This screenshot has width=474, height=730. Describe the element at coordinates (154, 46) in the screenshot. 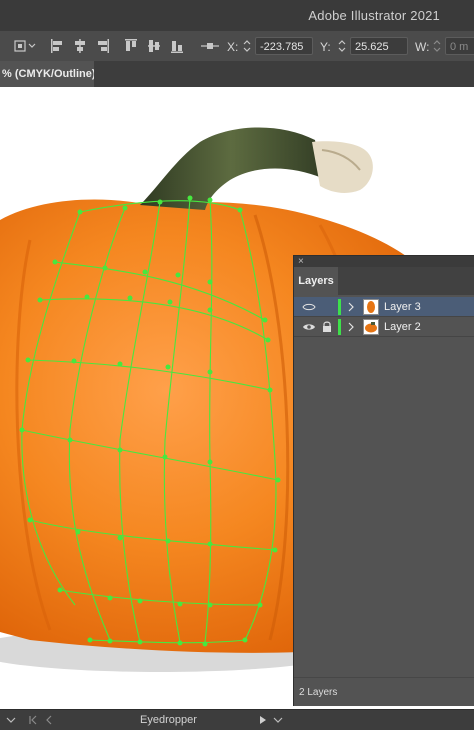

I see `align-vertical-center-icon` at that location.